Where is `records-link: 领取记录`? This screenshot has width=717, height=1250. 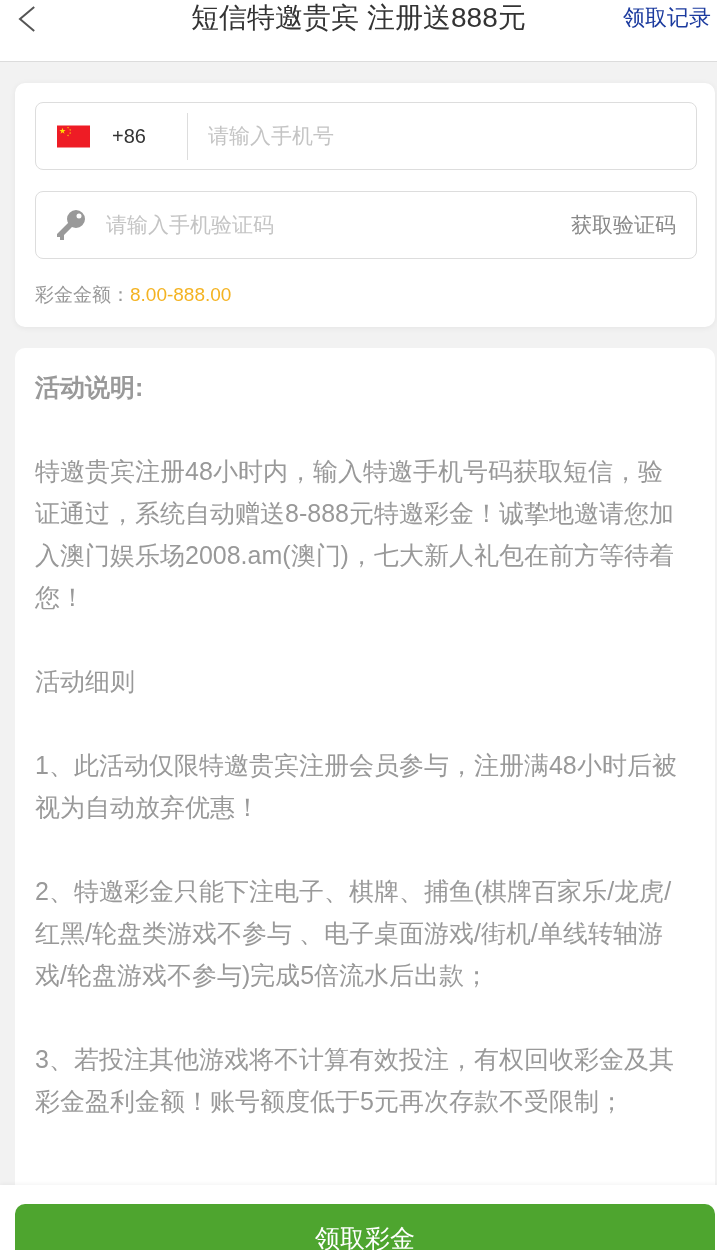
records-link: 领取记录 is located at coordinates (667, 18).